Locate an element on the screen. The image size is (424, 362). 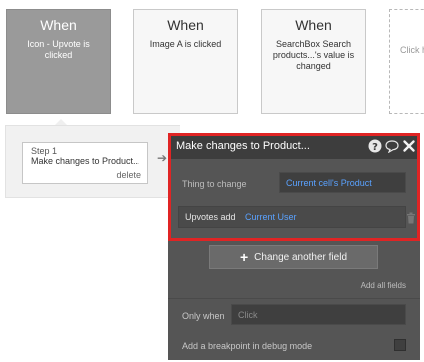
upvotes-field-value: Current User is located at coordinates (271, 217).